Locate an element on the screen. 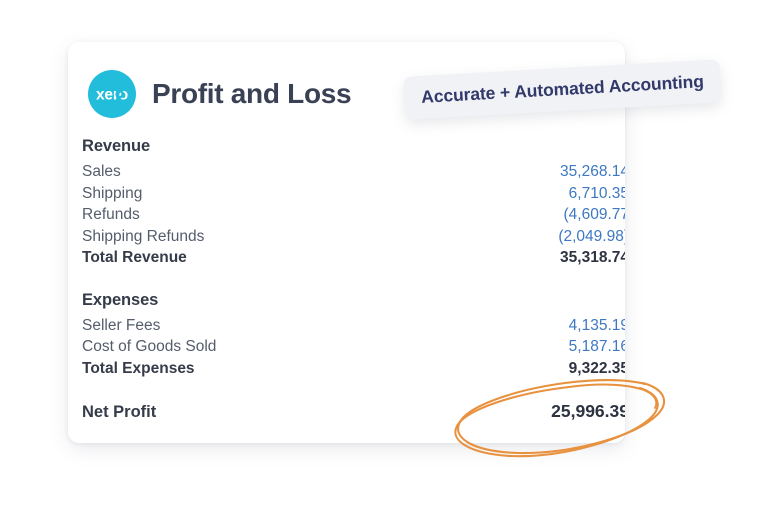 The width and height of the screenshot is (780, 524). row-value: 5,187.16 is located at coordinates (596, 346).